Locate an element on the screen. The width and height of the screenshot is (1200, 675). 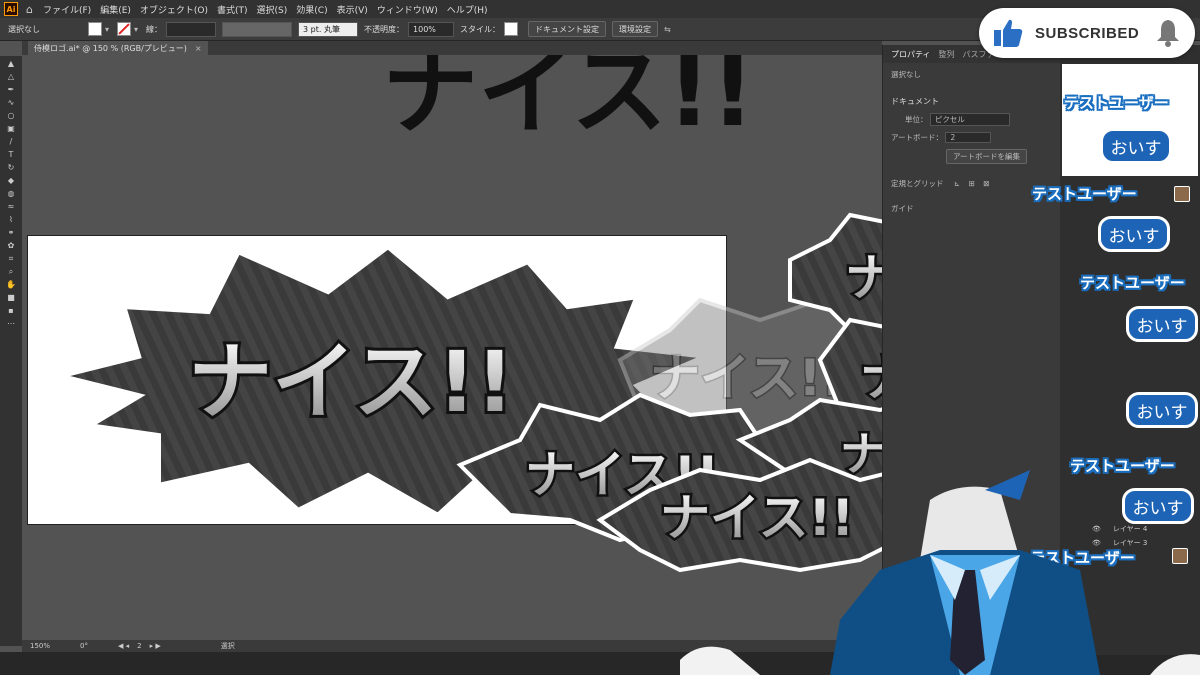
artboard-nav-icon: ◀ ◂ is located at coordinates (123, 646).